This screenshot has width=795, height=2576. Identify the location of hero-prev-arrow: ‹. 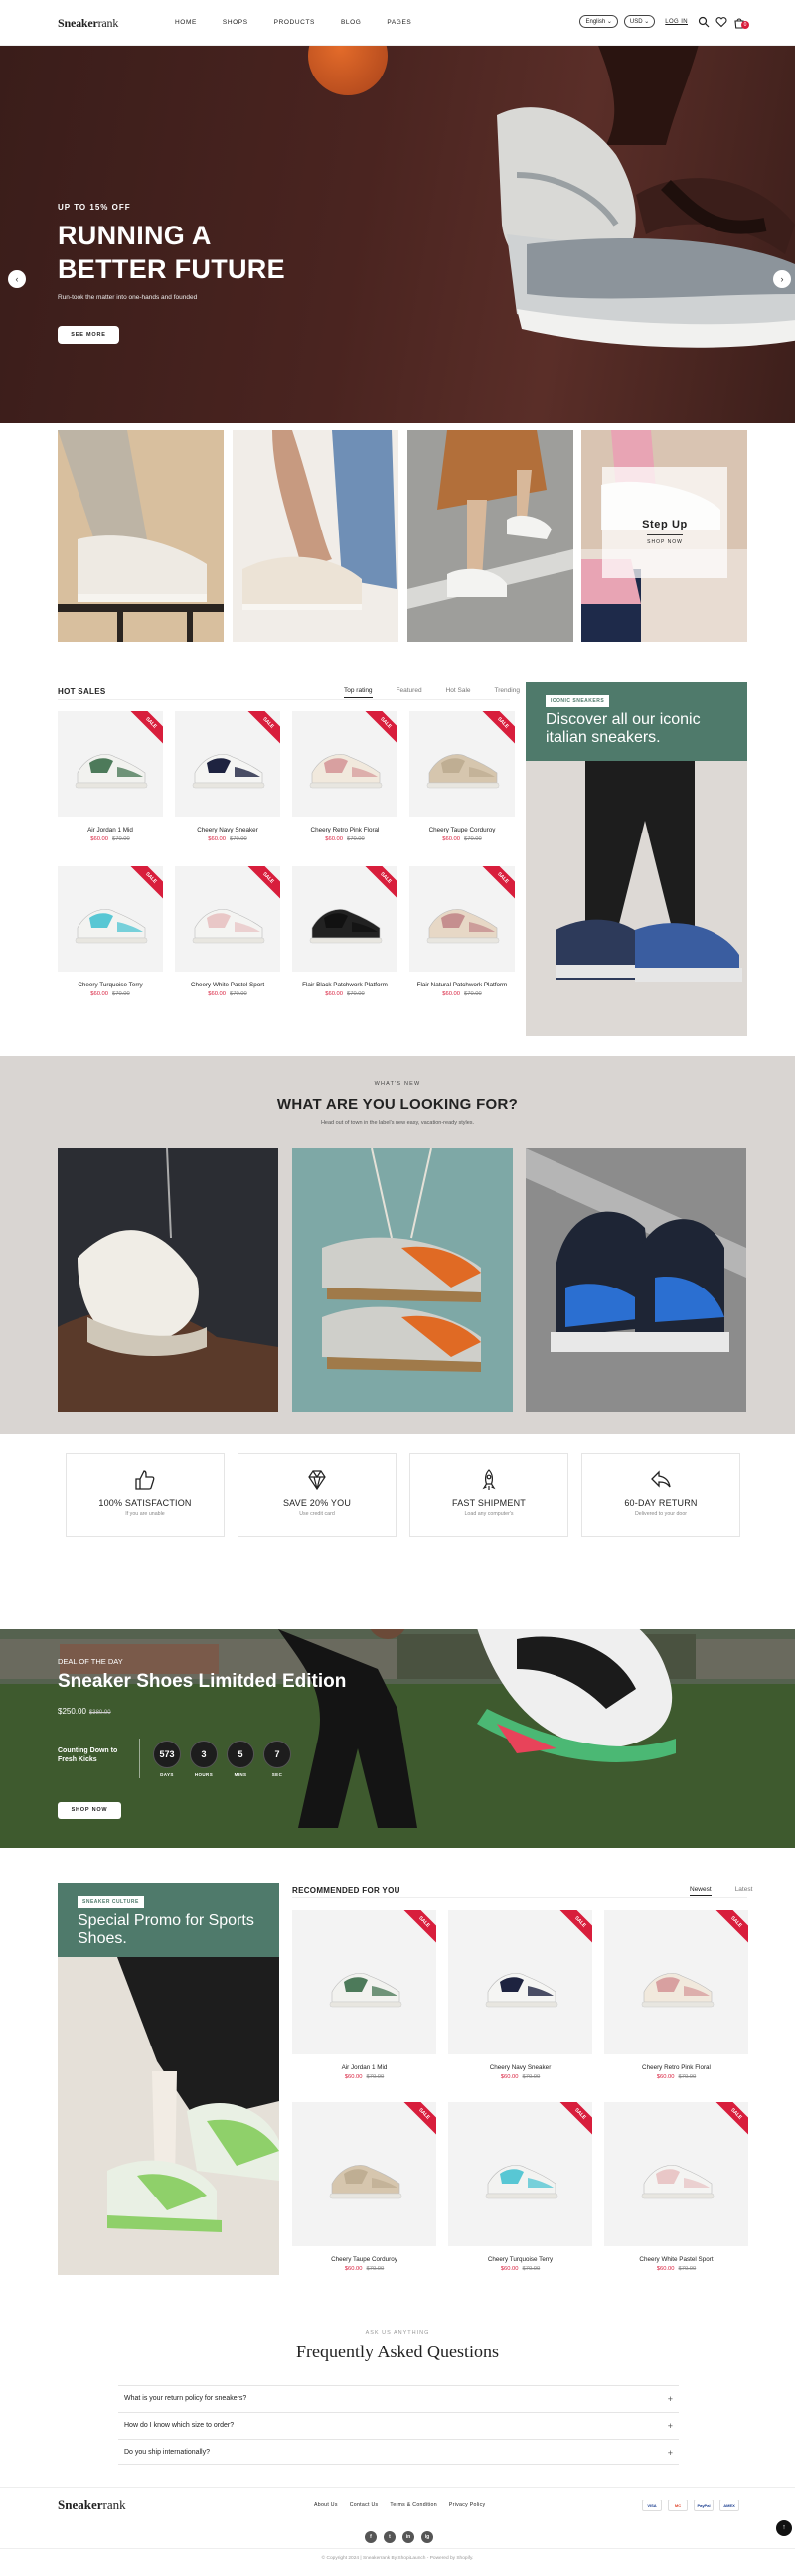
(17, 279).